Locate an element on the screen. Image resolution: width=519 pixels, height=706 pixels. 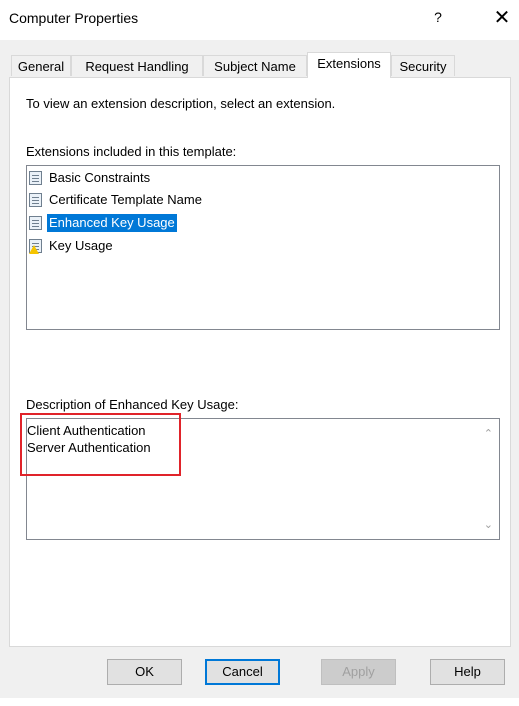
list-item-label: Enhanced Key Usage is located at coordinates (112, 223).